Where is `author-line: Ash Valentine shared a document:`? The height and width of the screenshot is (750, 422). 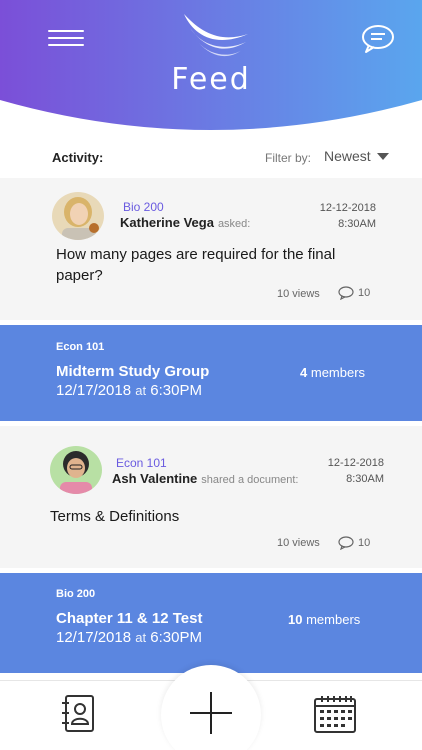
author-line: Ash Valentine shared a document: is located at coordinates (205, 478).